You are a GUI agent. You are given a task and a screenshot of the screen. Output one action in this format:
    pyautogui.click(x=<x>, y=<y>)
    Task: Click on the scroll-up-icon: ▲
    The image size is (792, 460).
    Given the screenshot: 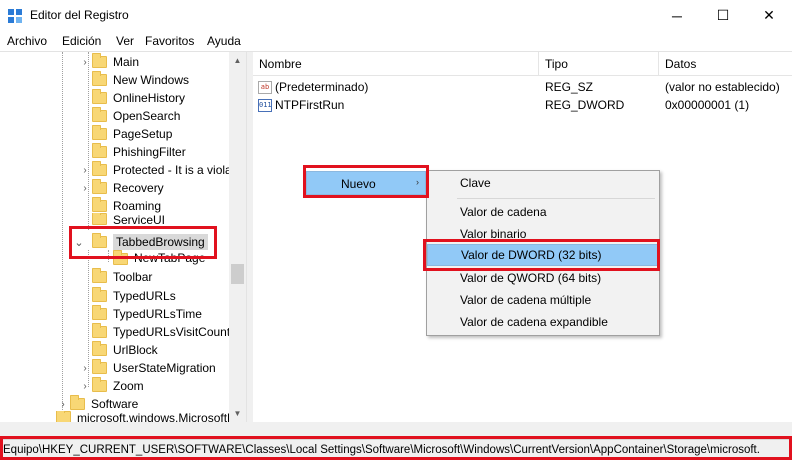 What is the action you would take?
    pyautogui.click(x=237, y=60)
    